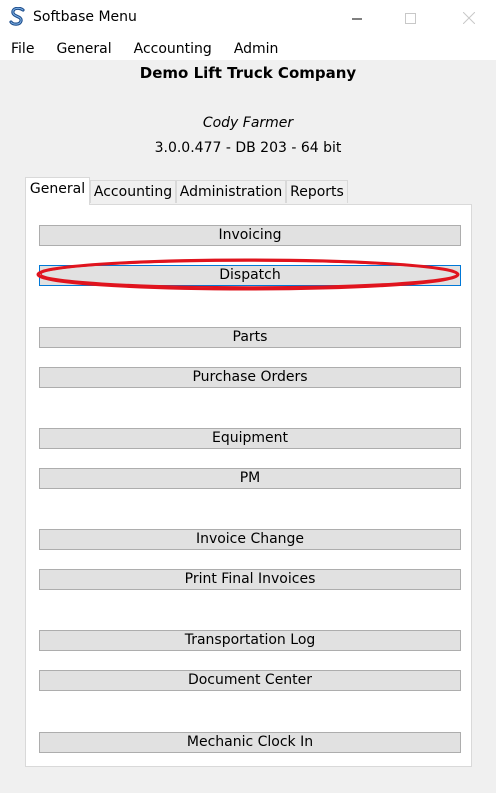 This screenshot has width=496, height=793. What do you see at coordinates (248, 123) in the screenshot?
I see `user-name: Cody Farmer` at bounding box center [248, 123].